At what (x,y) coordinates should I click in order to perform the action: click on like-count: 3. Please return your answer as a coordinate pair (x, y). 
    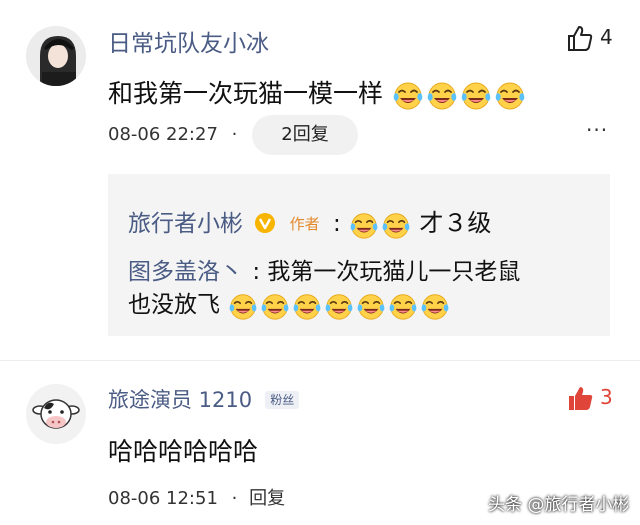
    Looking at the image, I should click on (606, 397).